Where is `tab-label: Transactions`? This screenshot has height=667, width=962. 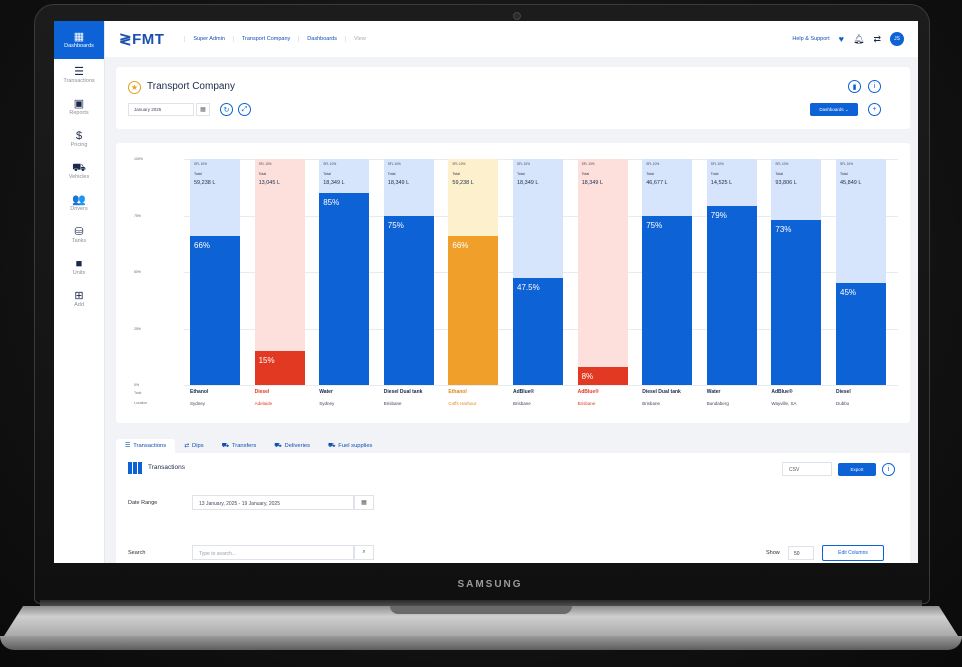 tab-label: Transactions is located at coordinates (150, 446).